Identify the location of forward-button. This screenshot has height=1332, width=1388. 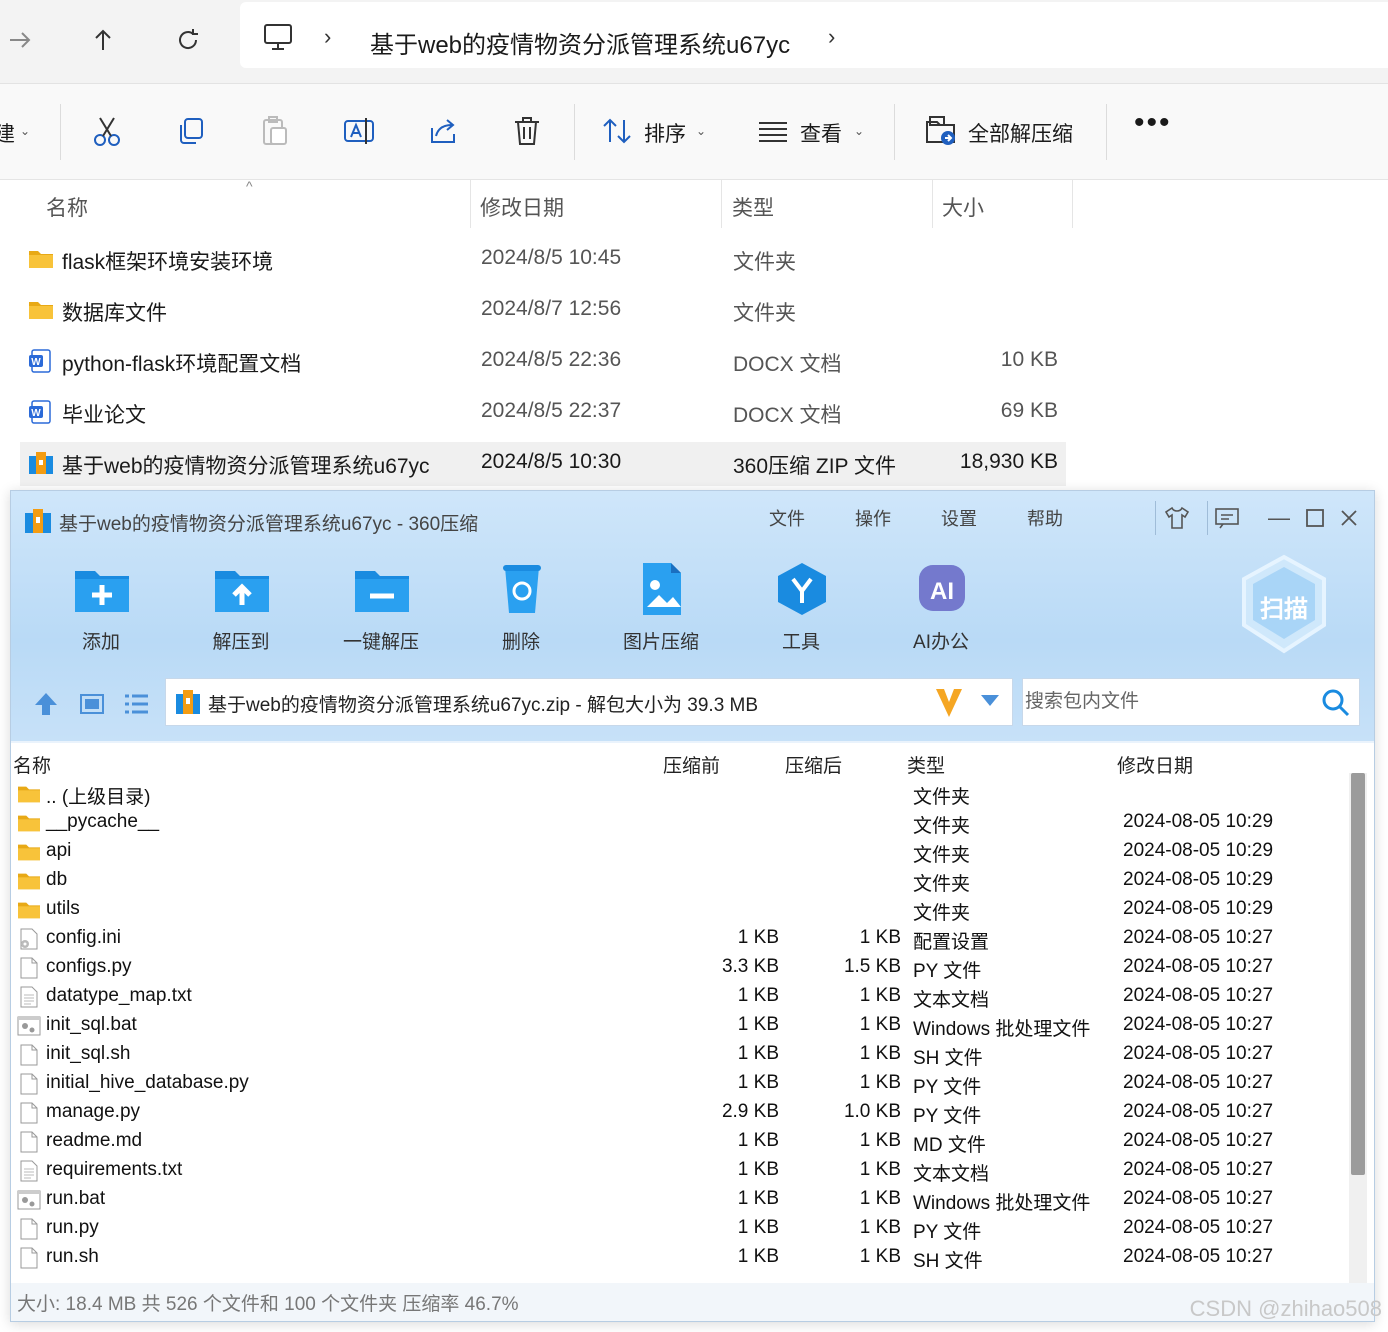
(20, 40).